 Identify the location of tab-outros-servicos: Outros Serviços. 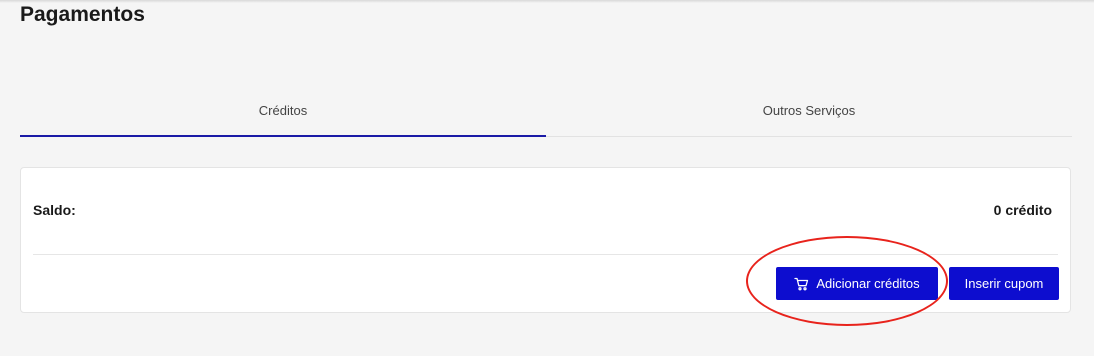
(809, 113).